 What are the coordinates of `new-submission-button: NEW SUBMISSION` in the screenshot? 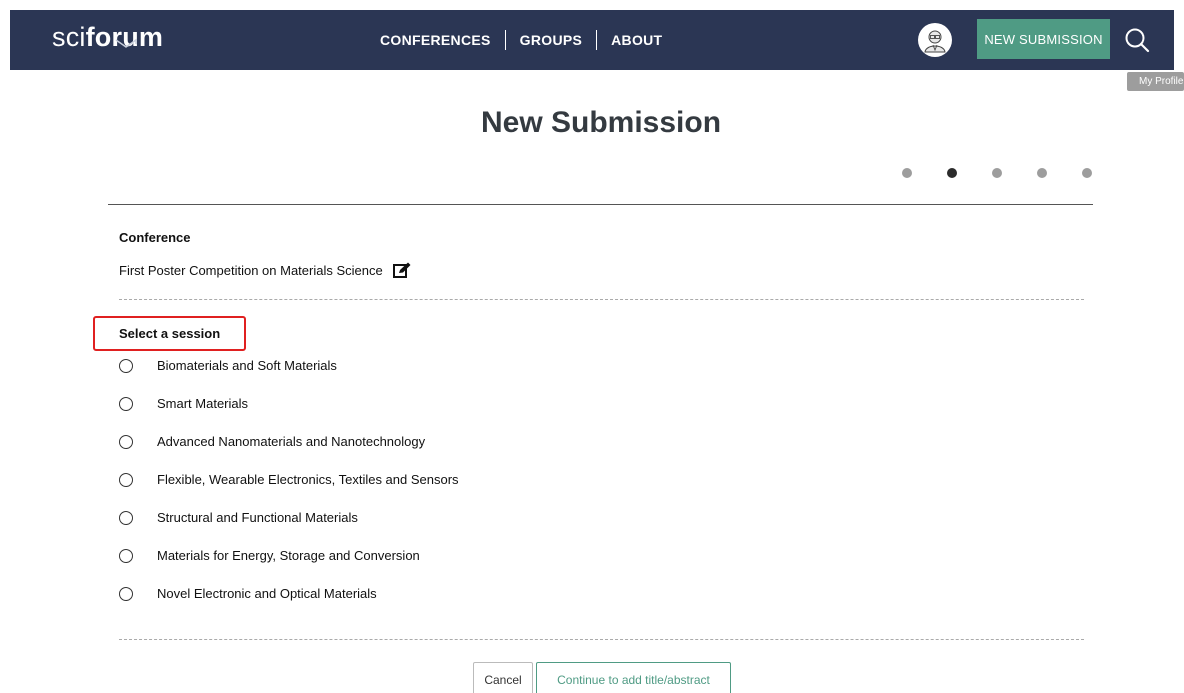 It's located at (1043, 39).